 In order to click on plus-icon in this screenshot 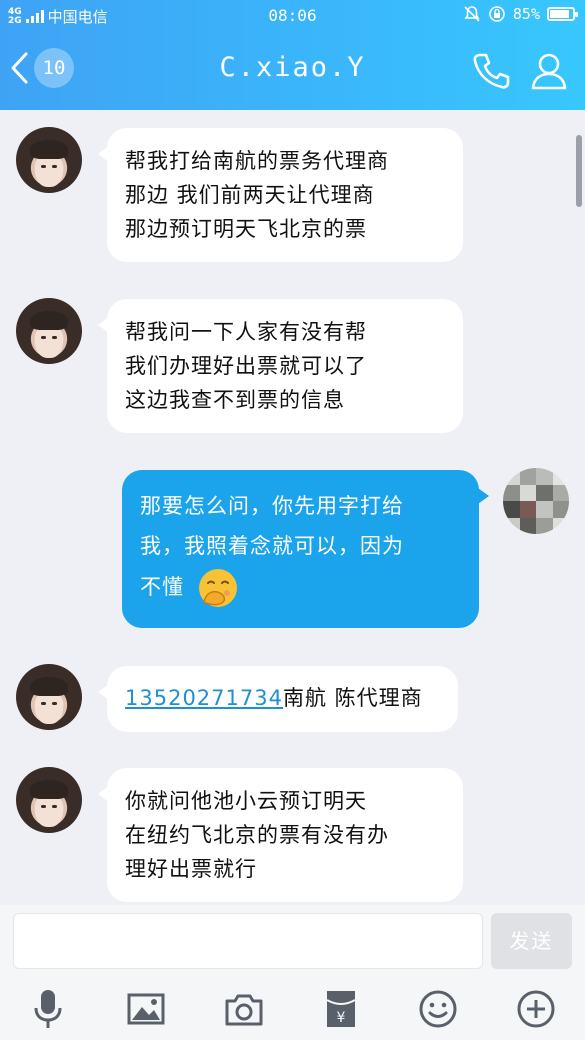, I will do `click(536, 1009)`.